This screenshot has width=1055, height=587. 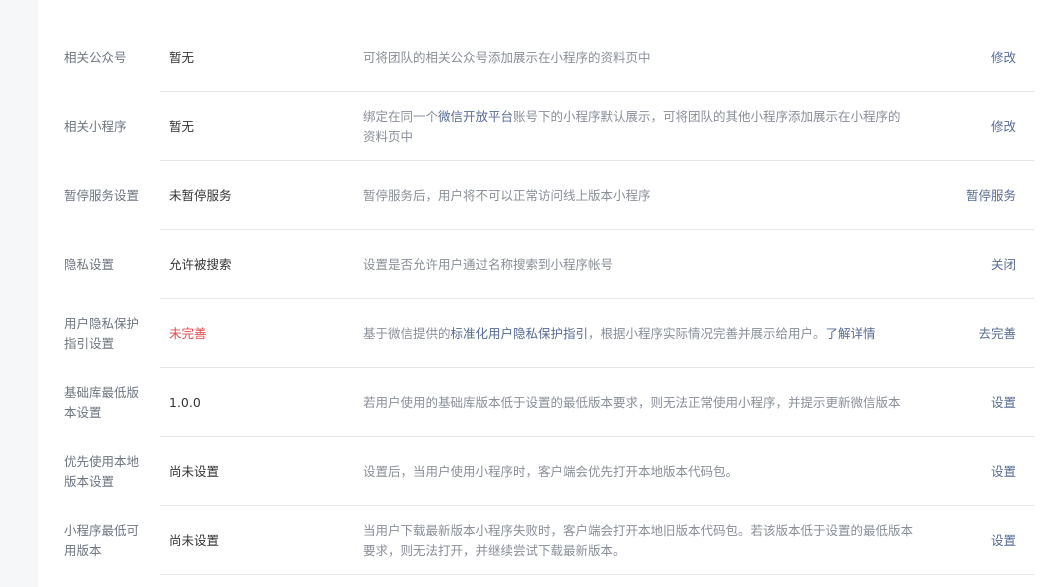 What do you see at coordinates (1003, 127) in the screenshot?
I see `modify-related-mini-program-button: 修改` at bounding box center [1003, 127].